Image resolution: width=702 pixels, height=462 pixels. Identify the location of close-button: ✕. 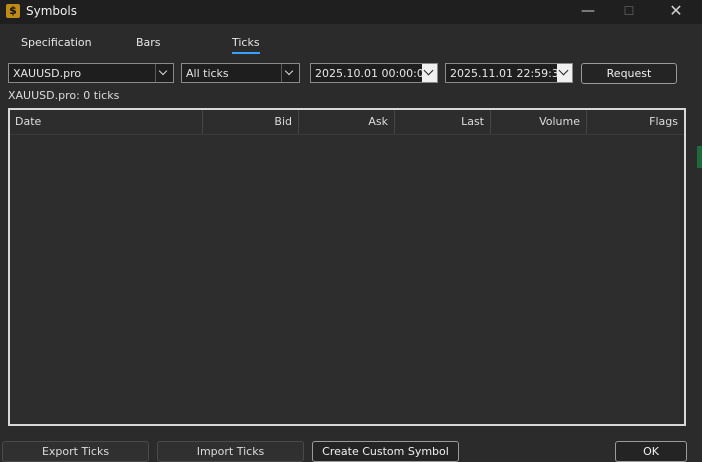
(676, 12).